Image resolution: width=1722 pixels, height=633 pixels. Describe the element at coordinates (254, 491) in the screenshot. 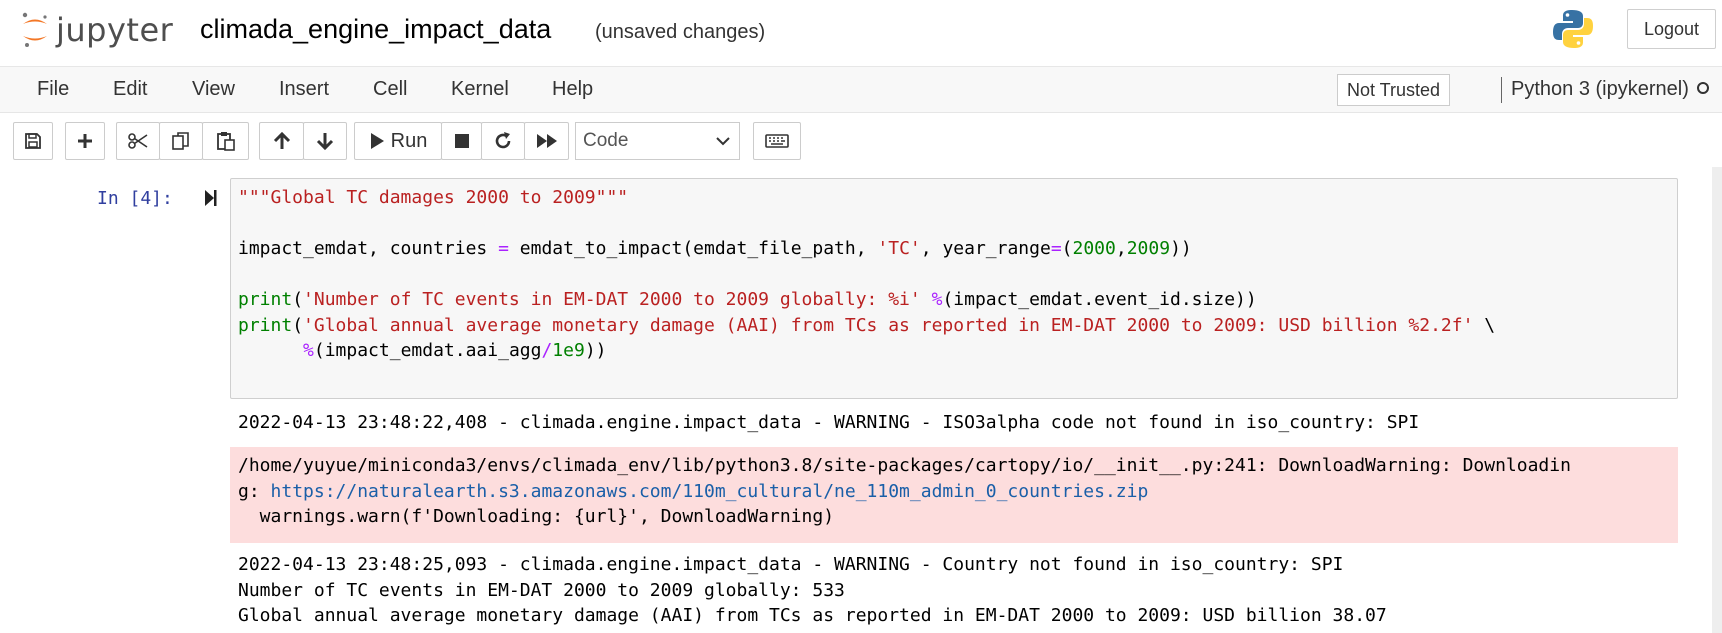

I see `stderr-line-2-prefix: g:` at that location.